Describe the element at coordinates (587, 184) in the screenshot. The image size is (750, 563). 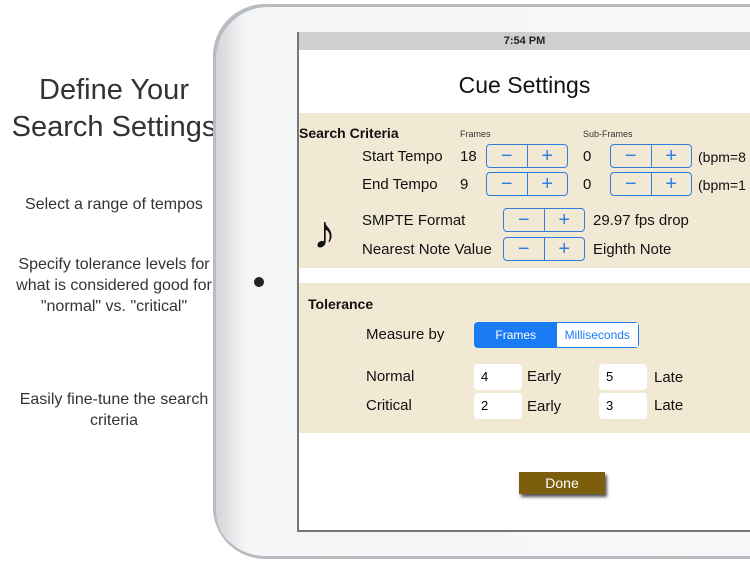
I see `end-subframes-value: 0` at that location.